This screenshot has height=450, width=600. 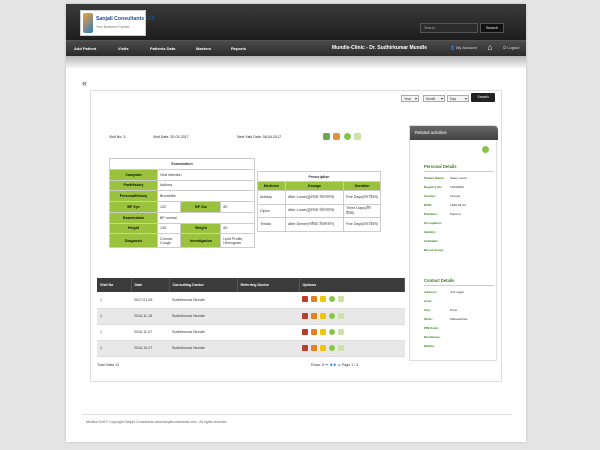 I want to click on col-date: Date, so click(x=150, y=285).